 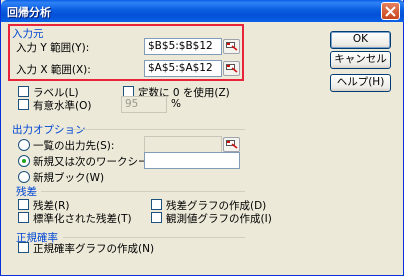 What do you see at coordinates (23, 91) in the screenshot?
I see `labels-checkbox` at bounding box center [23, 91].